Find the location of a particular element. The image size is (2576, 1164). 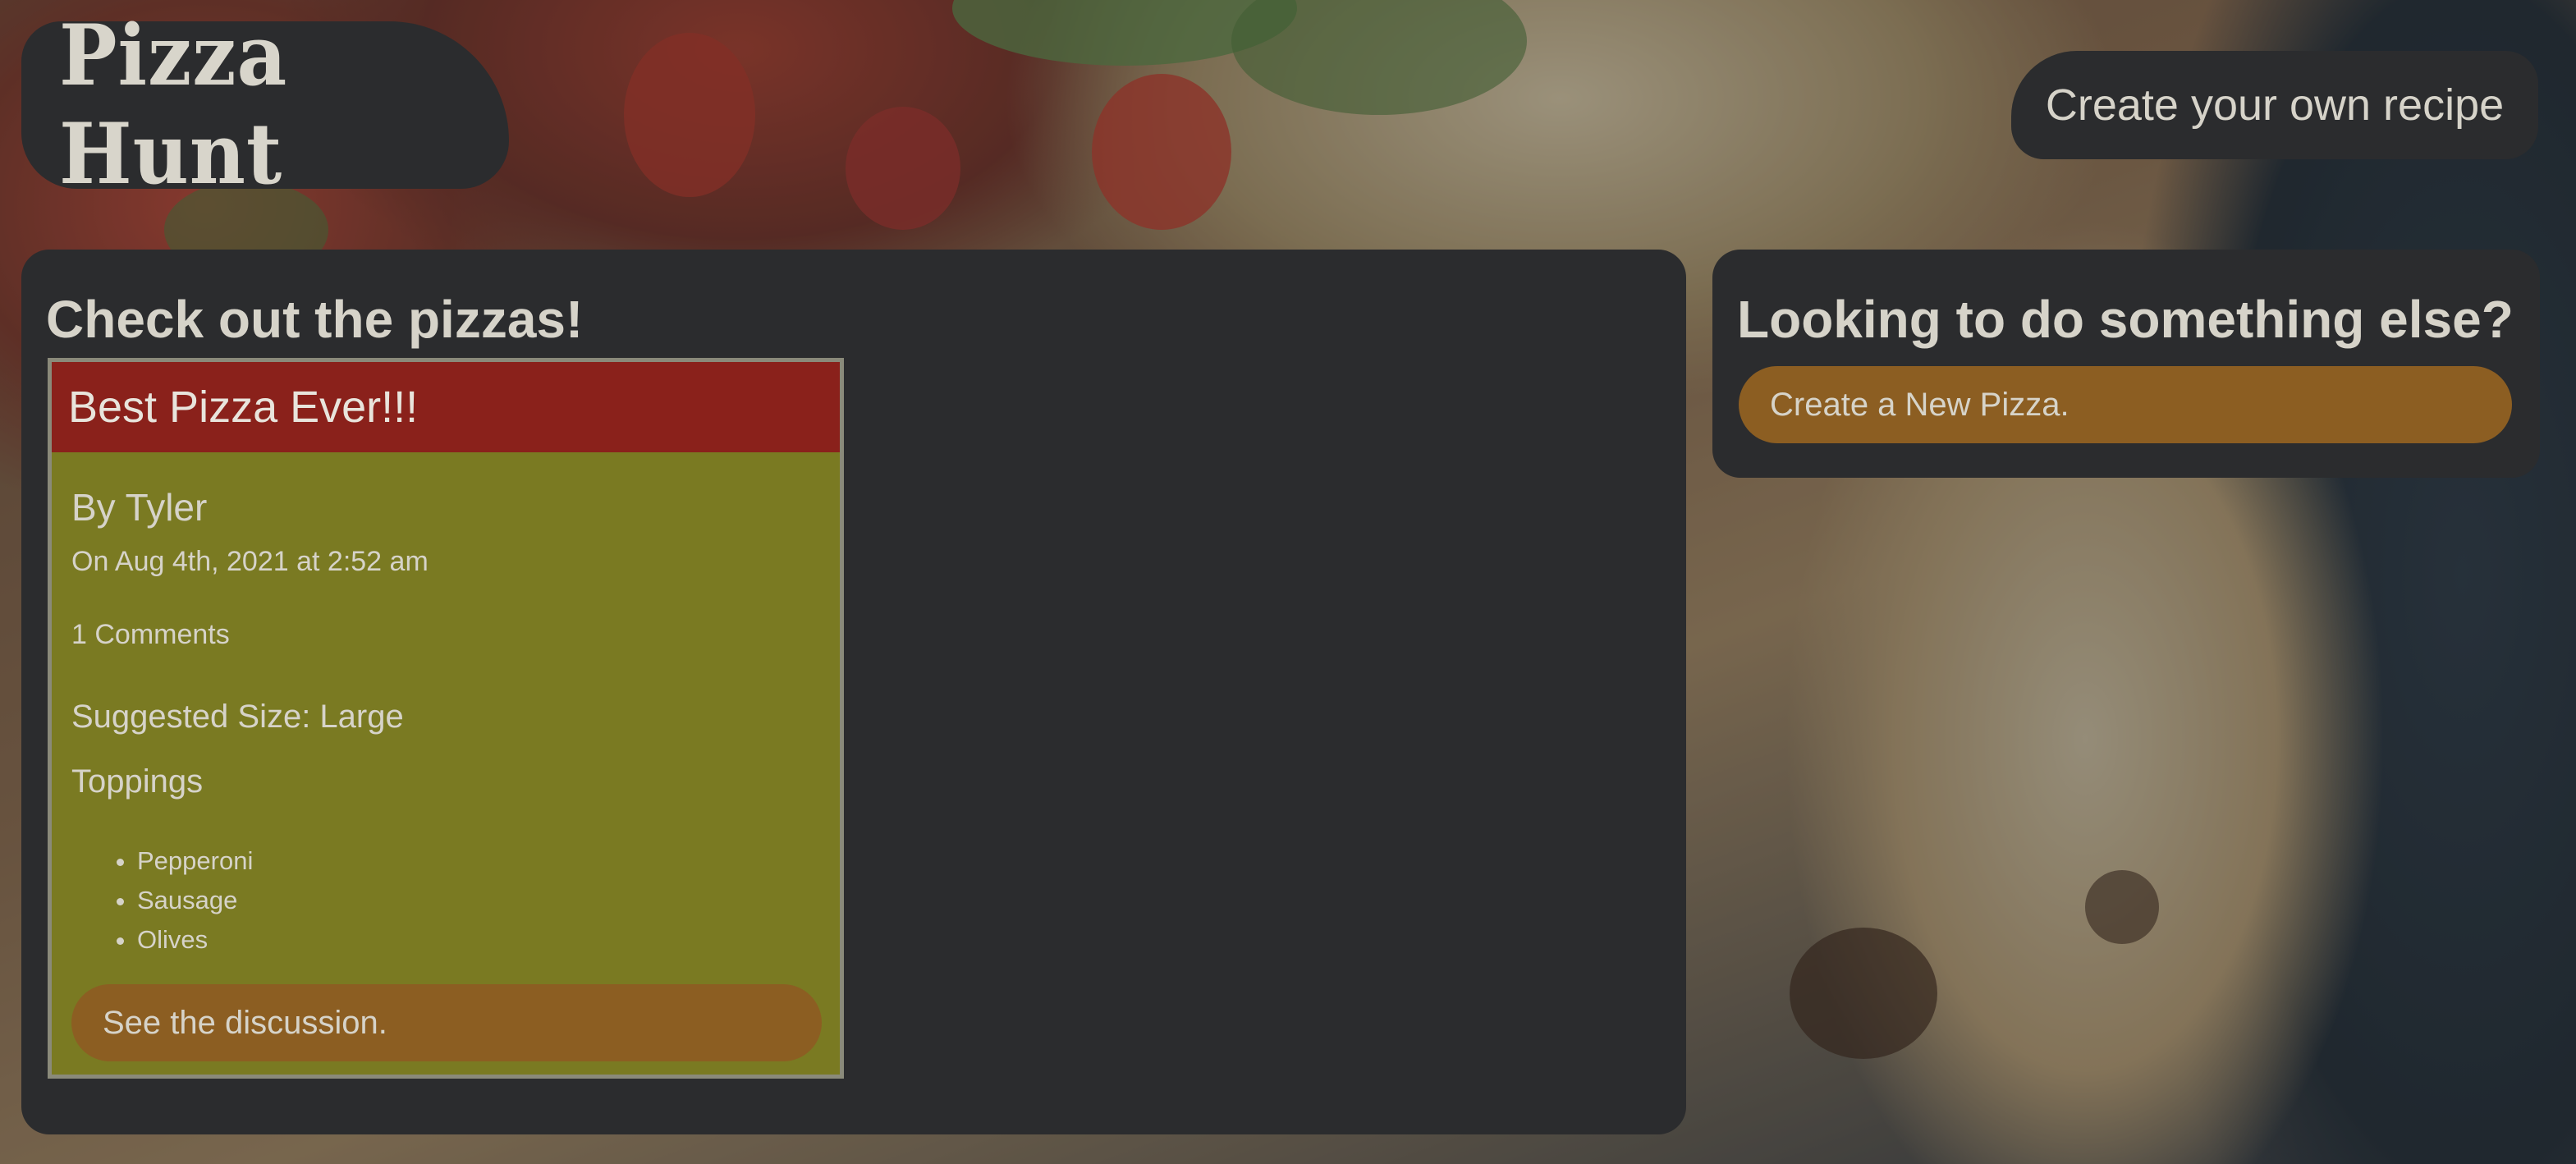

logo: Pizza Hunt is located at coordinates (265, 105).